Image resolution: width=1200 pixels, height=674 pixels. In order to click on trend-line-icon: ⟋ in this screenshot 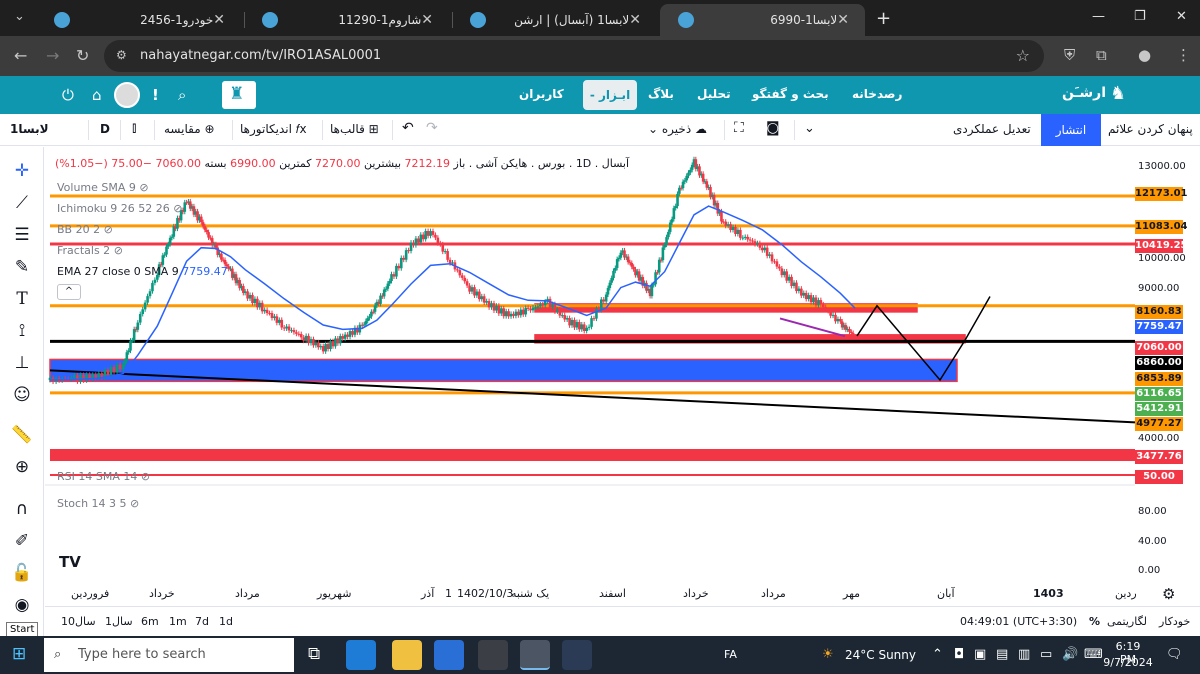, I will do `click(22, 203)`.